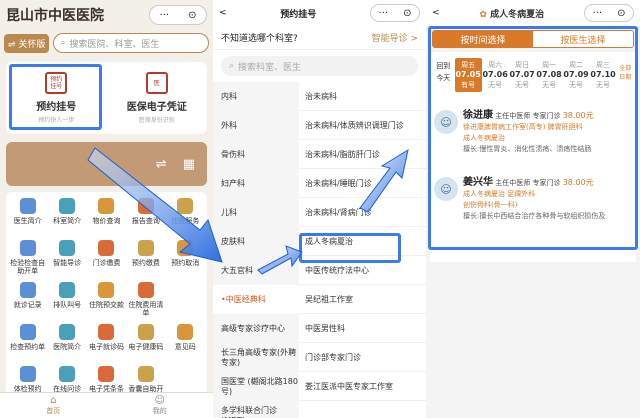  What do you see at coordinates (145, 342) in the screenshot?
I see `service-grid-item: 电子健康码` at bounding box center [145, 342].